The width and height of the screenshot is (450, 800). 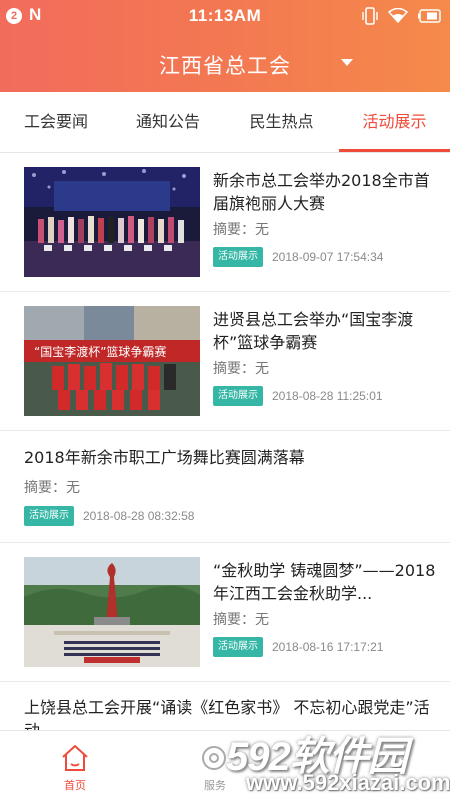 What do you see at coordinates (394, 150) in the screenshot?
I see `active-tab-indicator` at bounding box center [394, 150].